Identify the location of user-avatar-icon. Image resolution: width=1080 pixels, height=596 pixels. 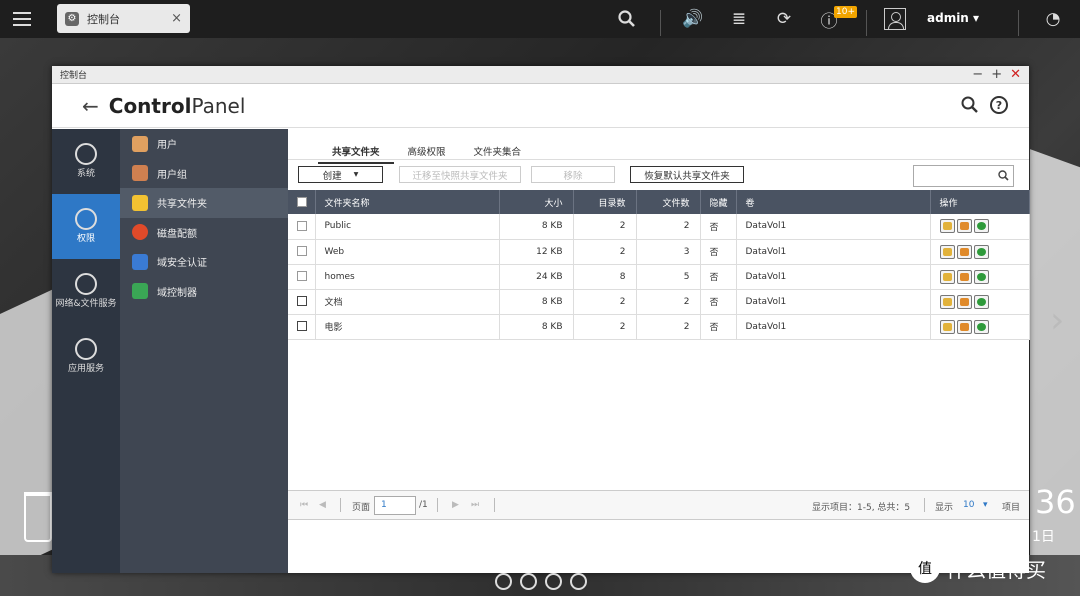
(895, 19).